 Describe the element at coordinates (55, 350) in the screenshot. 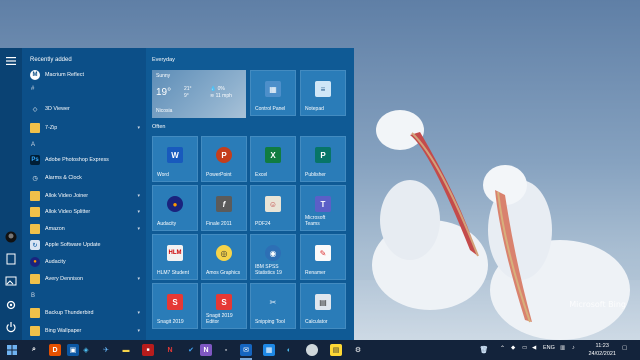

I see `taskbar-app-orange-icon: D` at that location.